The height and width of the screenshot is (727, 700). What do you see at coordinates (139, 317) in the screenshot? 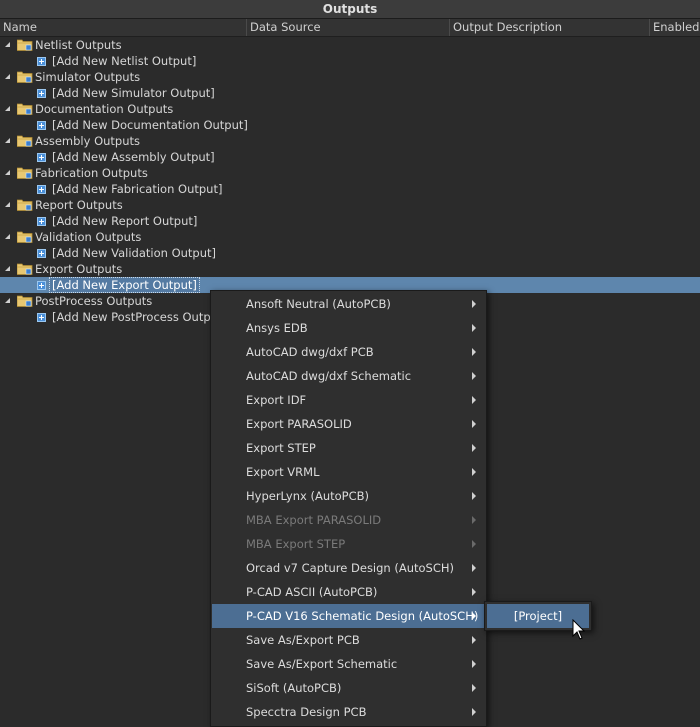
I see `add-output-label: [Add New PostProcess Output]` at bounding box center [139, 317].